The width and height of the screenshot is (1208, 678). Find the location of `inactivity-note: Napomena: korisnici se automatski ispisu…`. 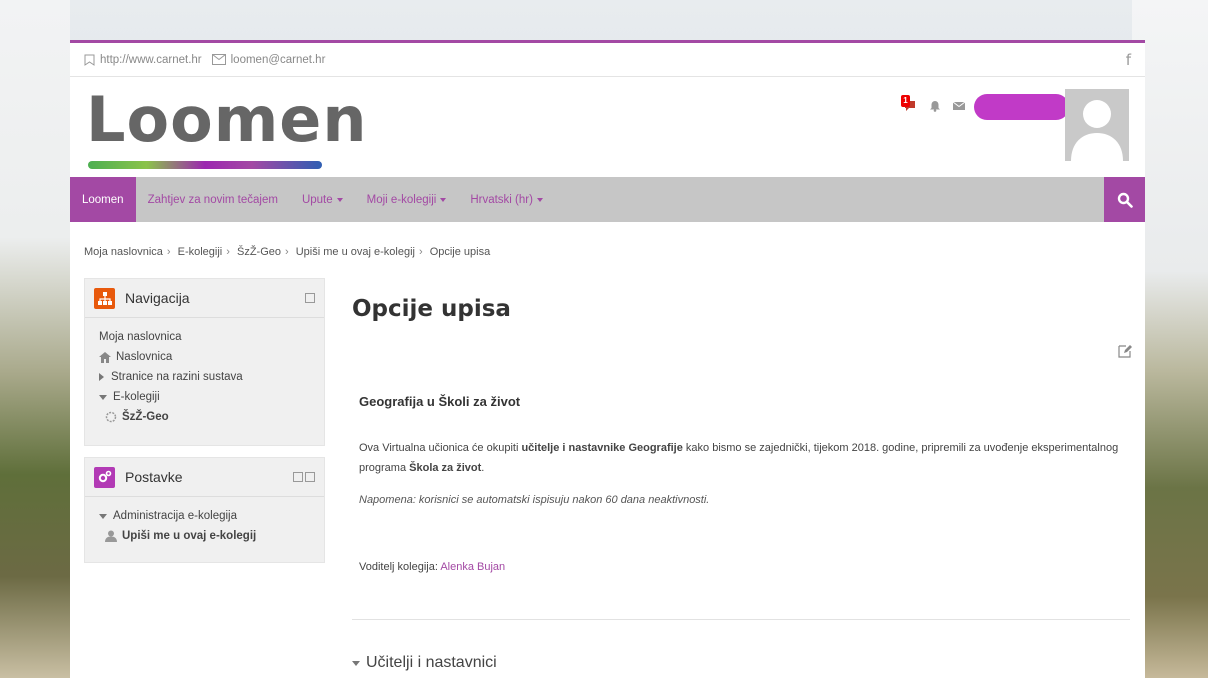

inactivity-note: Napomena: korisnici se automatski ispisu… is located at coordinates (534, 500).